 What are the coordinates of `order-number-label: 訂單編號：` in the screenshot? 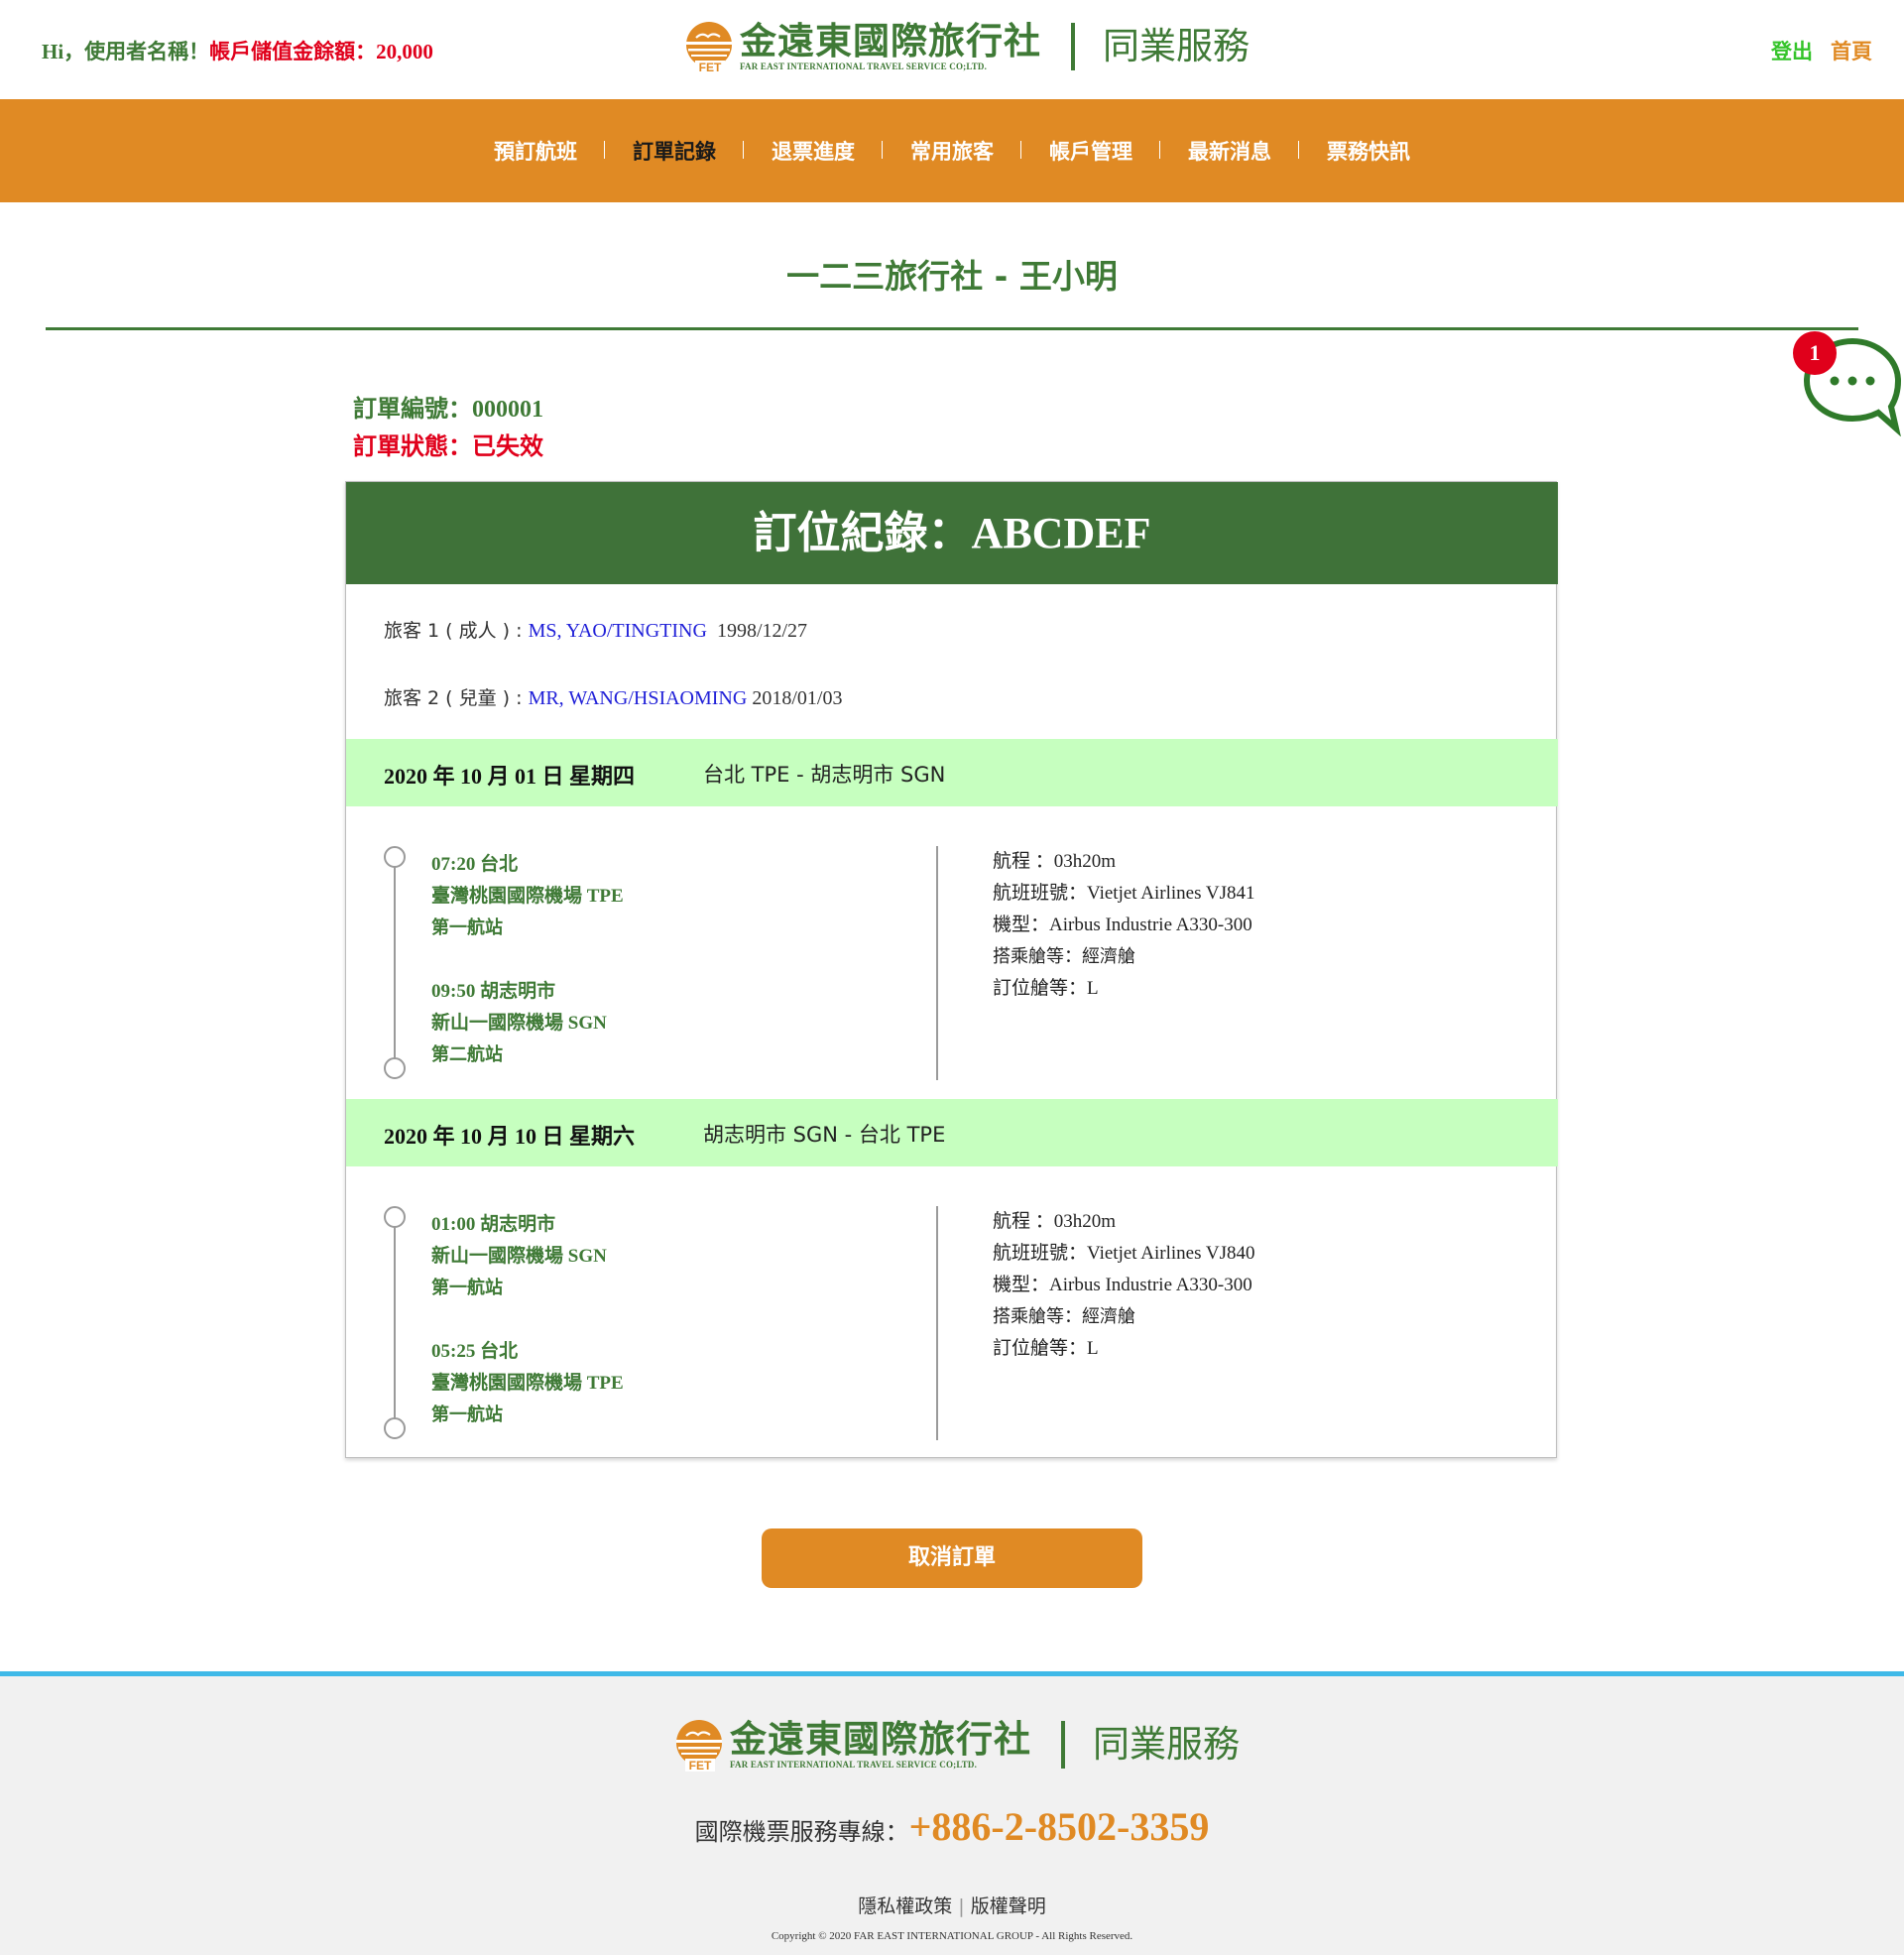 It's located at (412, 409).